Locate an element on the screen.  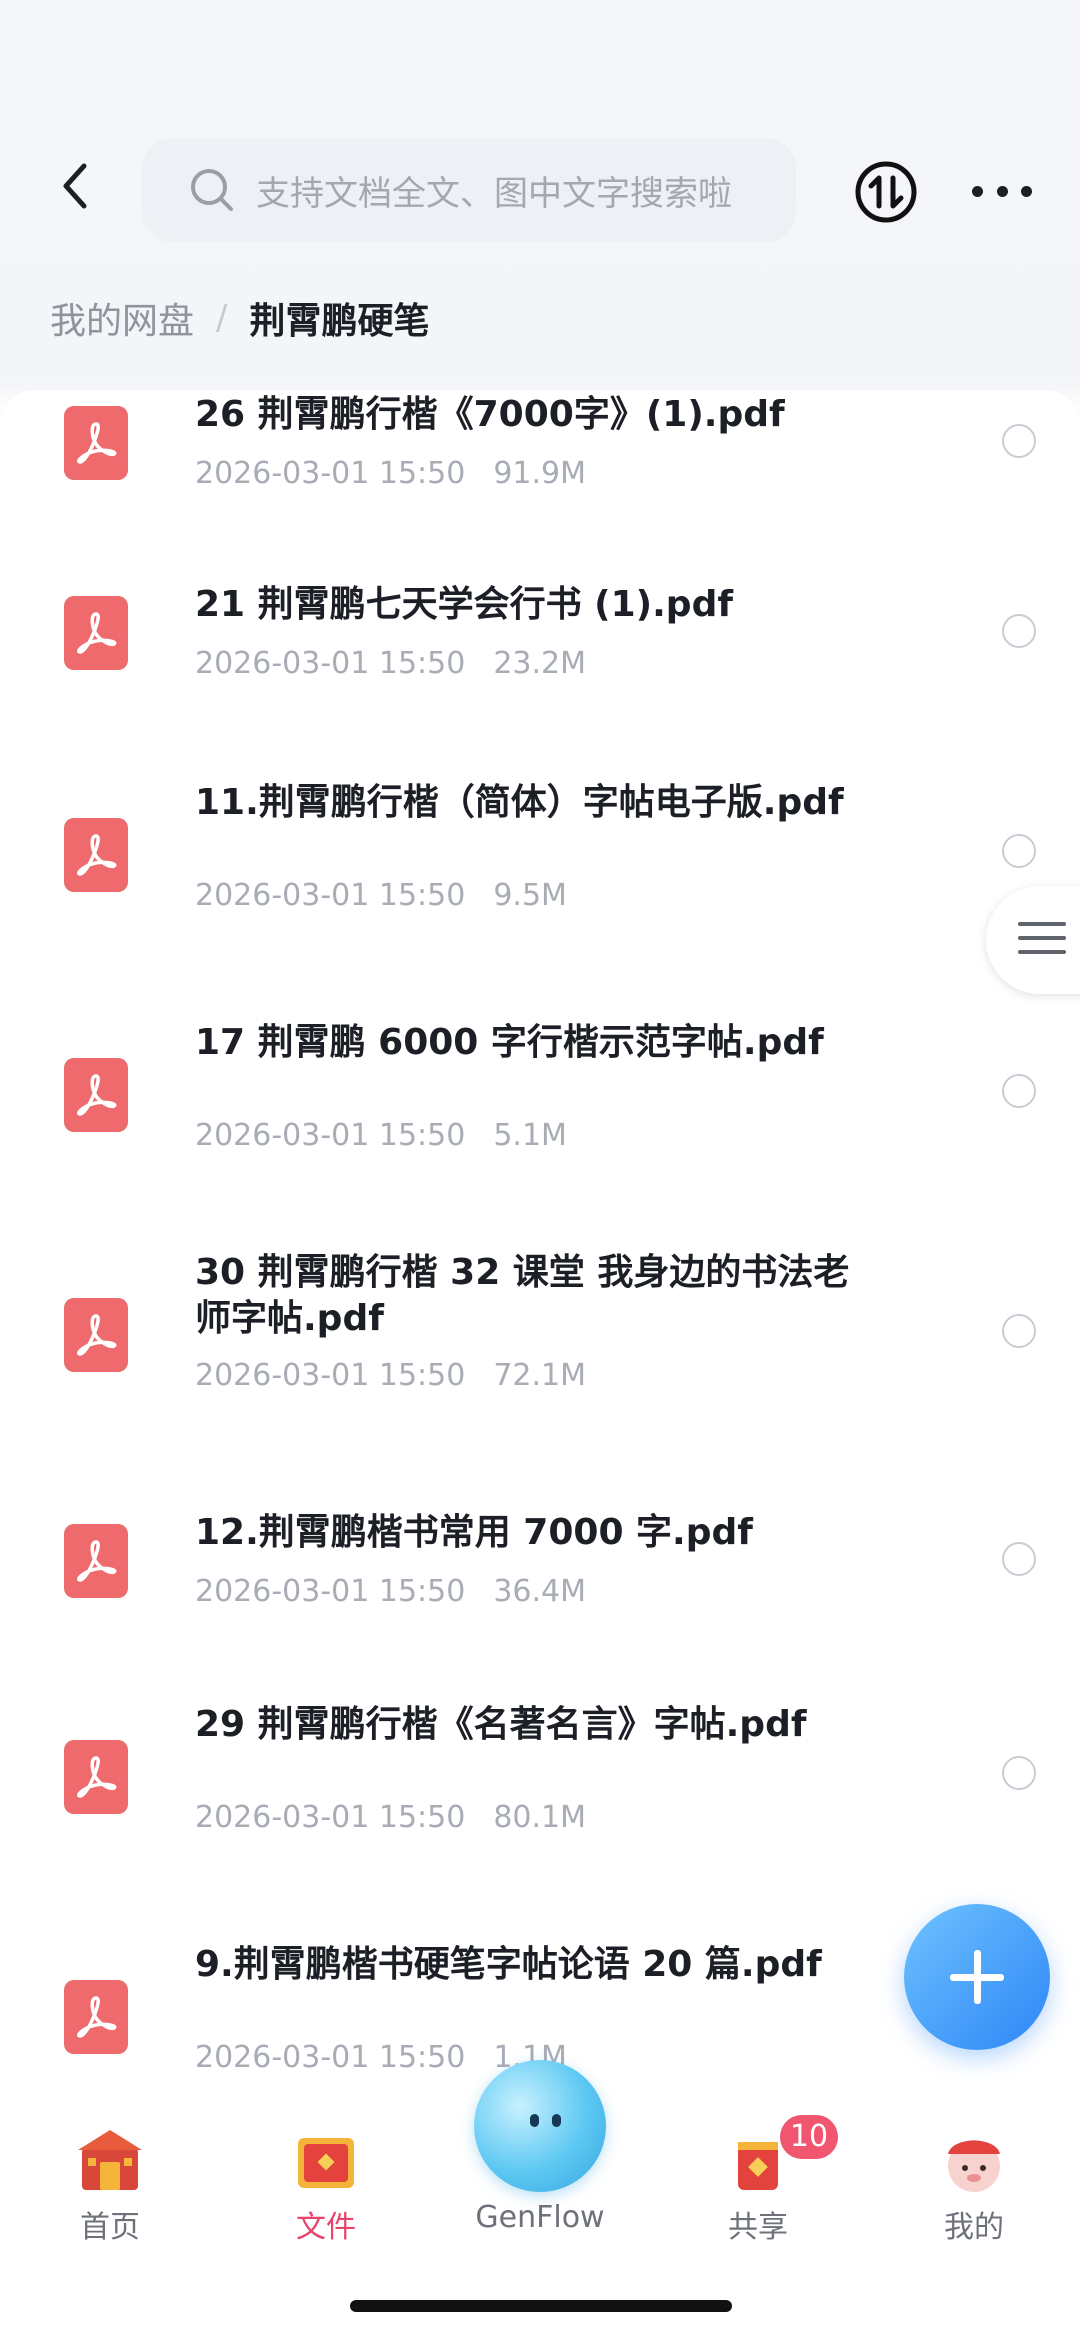
file-meta: 2026-03-01 15:50 9.5M is located at coordinates (381, 895).